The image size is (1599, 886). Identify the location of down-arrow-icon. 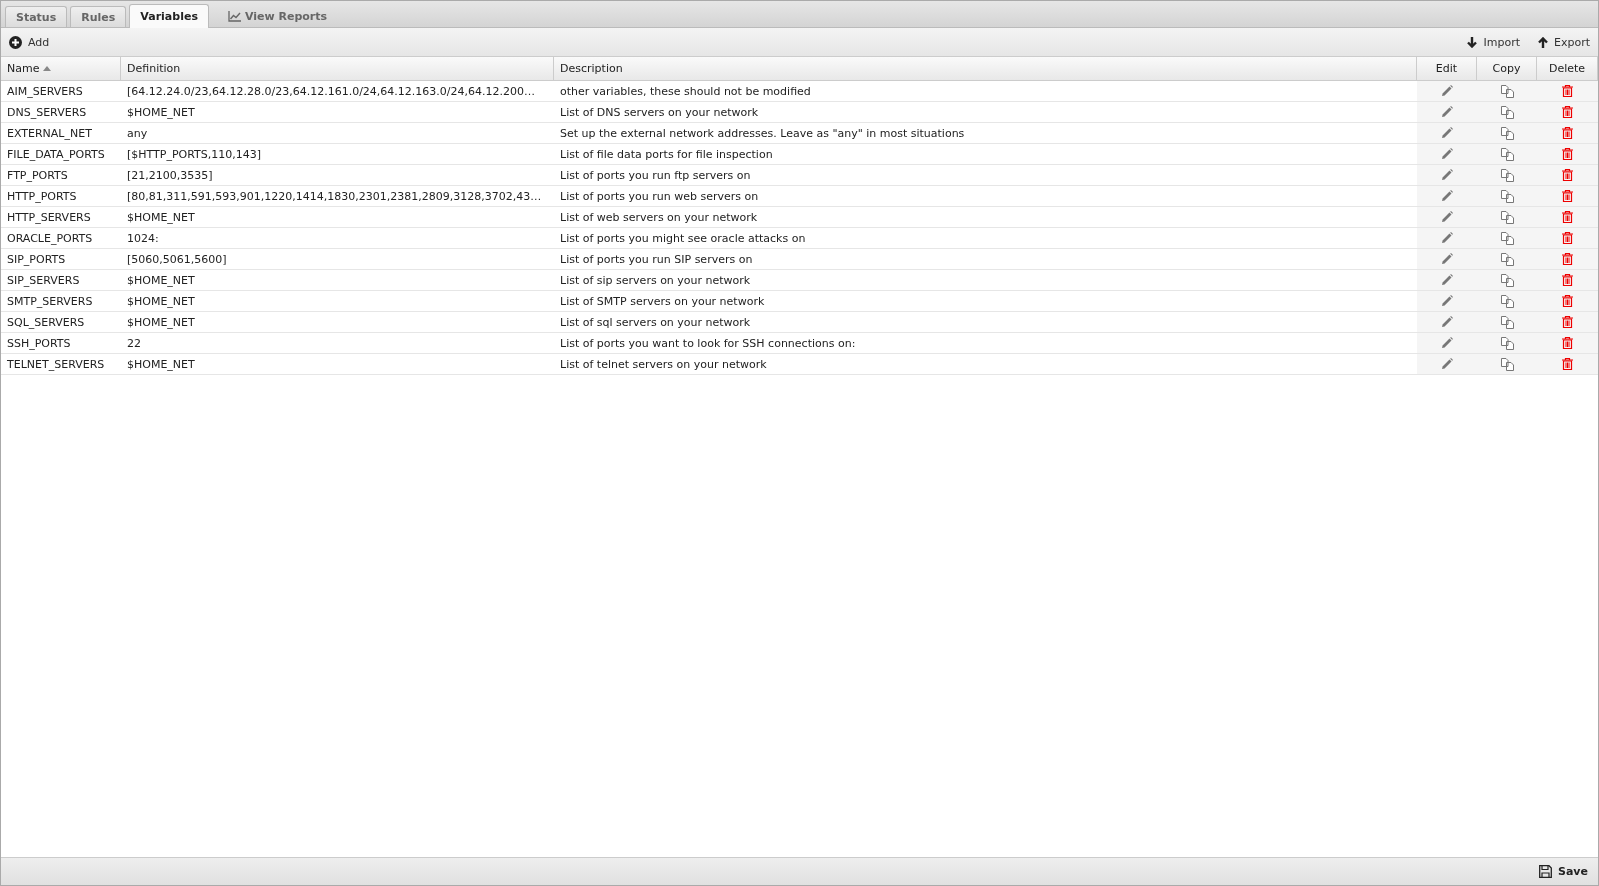
(1472, 42).